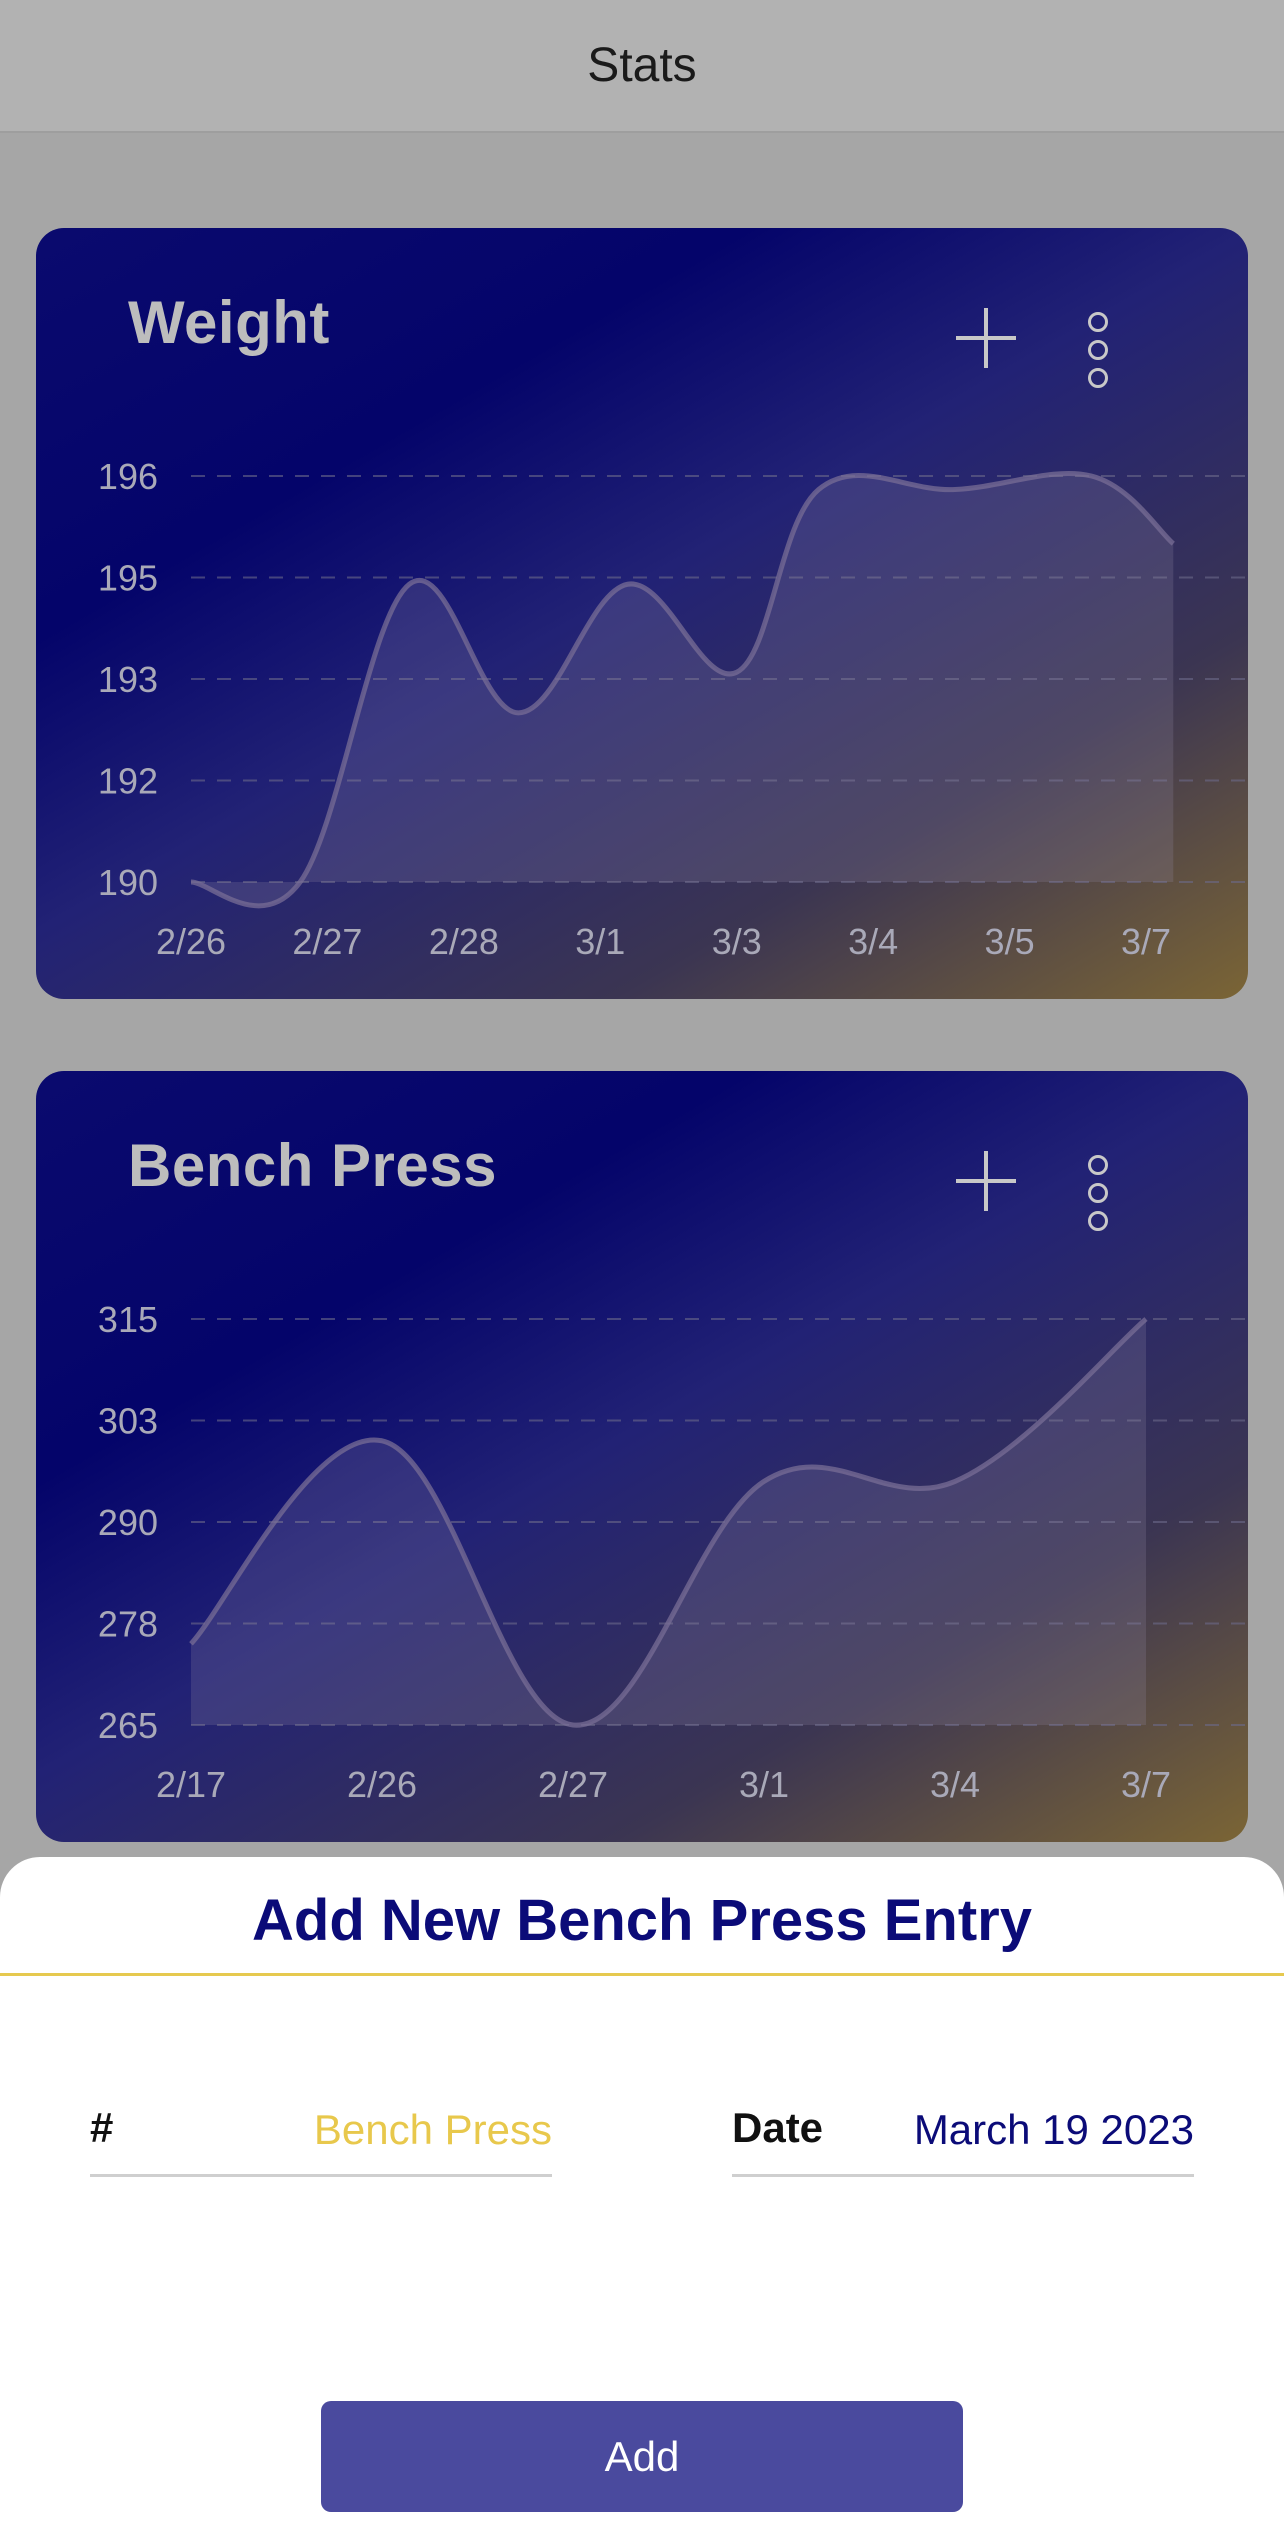  I want to click on y-tick-label: 303, so click(128, 1421).